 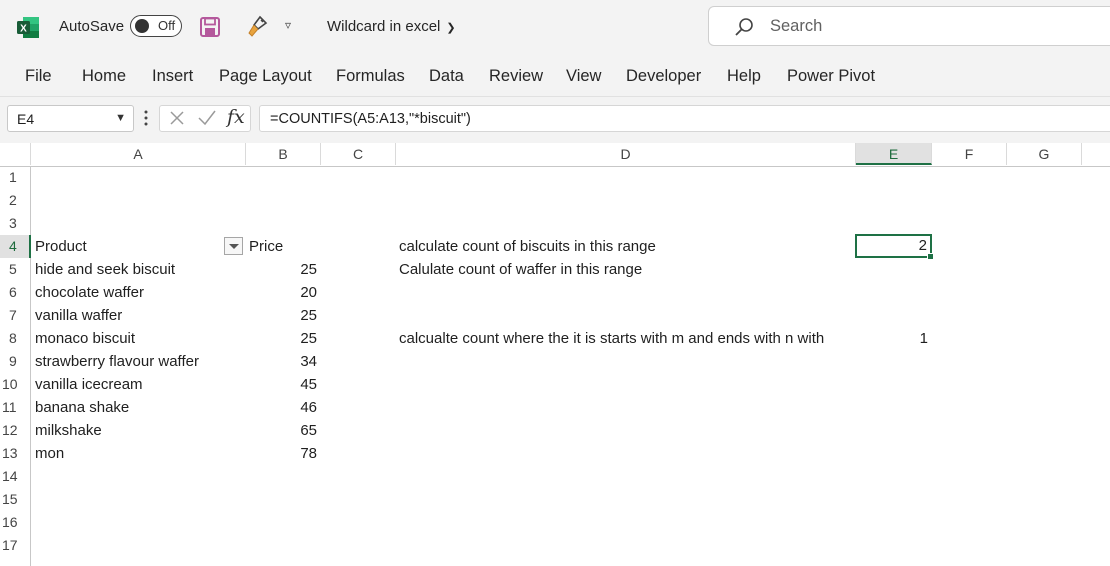 What do you see at coordinates (236, 117) in the screenshot?
I see `insert-function-icon: fx` at bounding box center [236, 117].